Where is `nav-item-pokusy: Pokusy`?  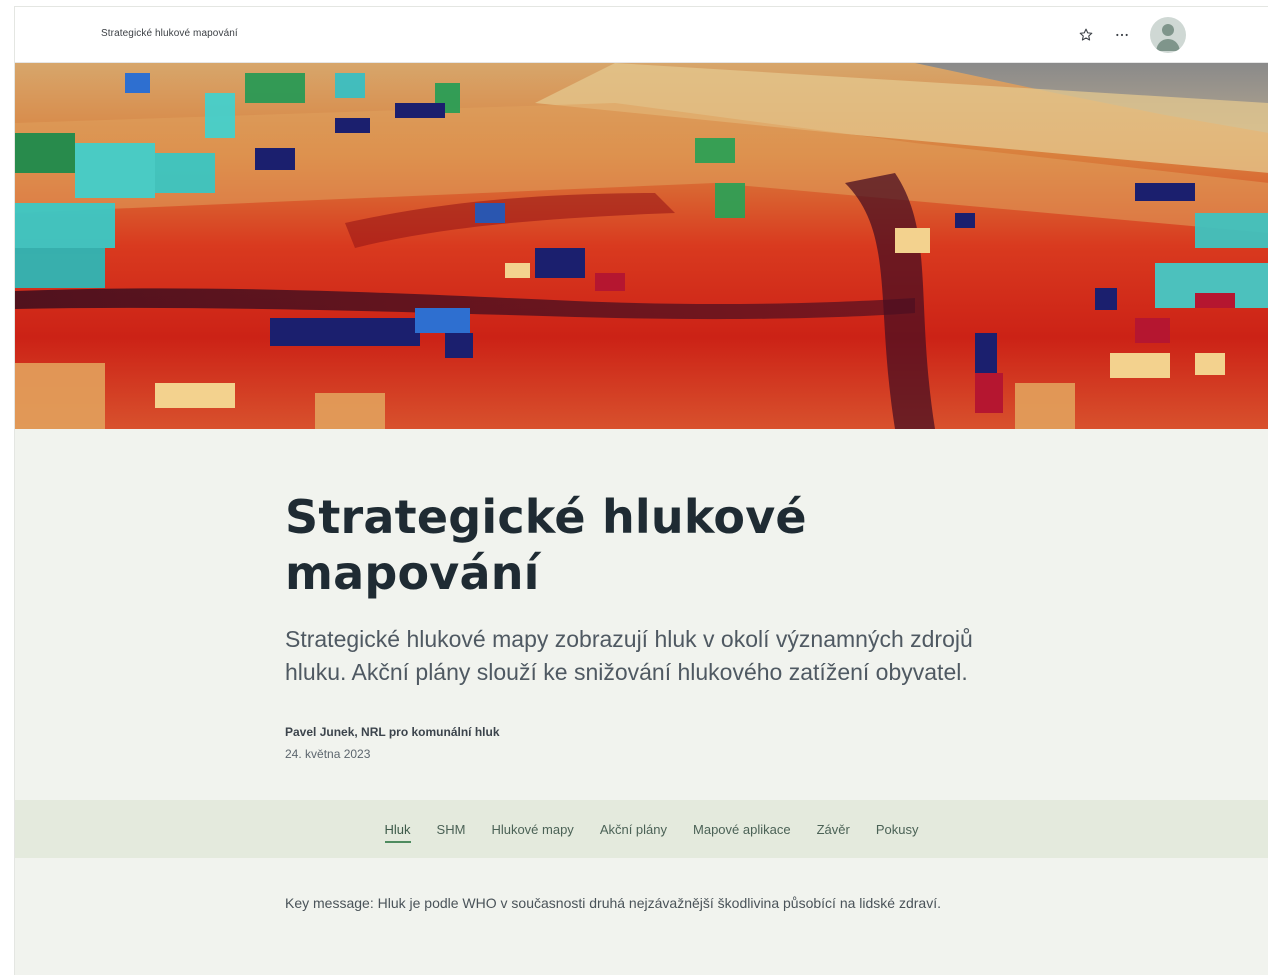 nav-item-pokusy: Pokusy is located at coordinates (897, 829).